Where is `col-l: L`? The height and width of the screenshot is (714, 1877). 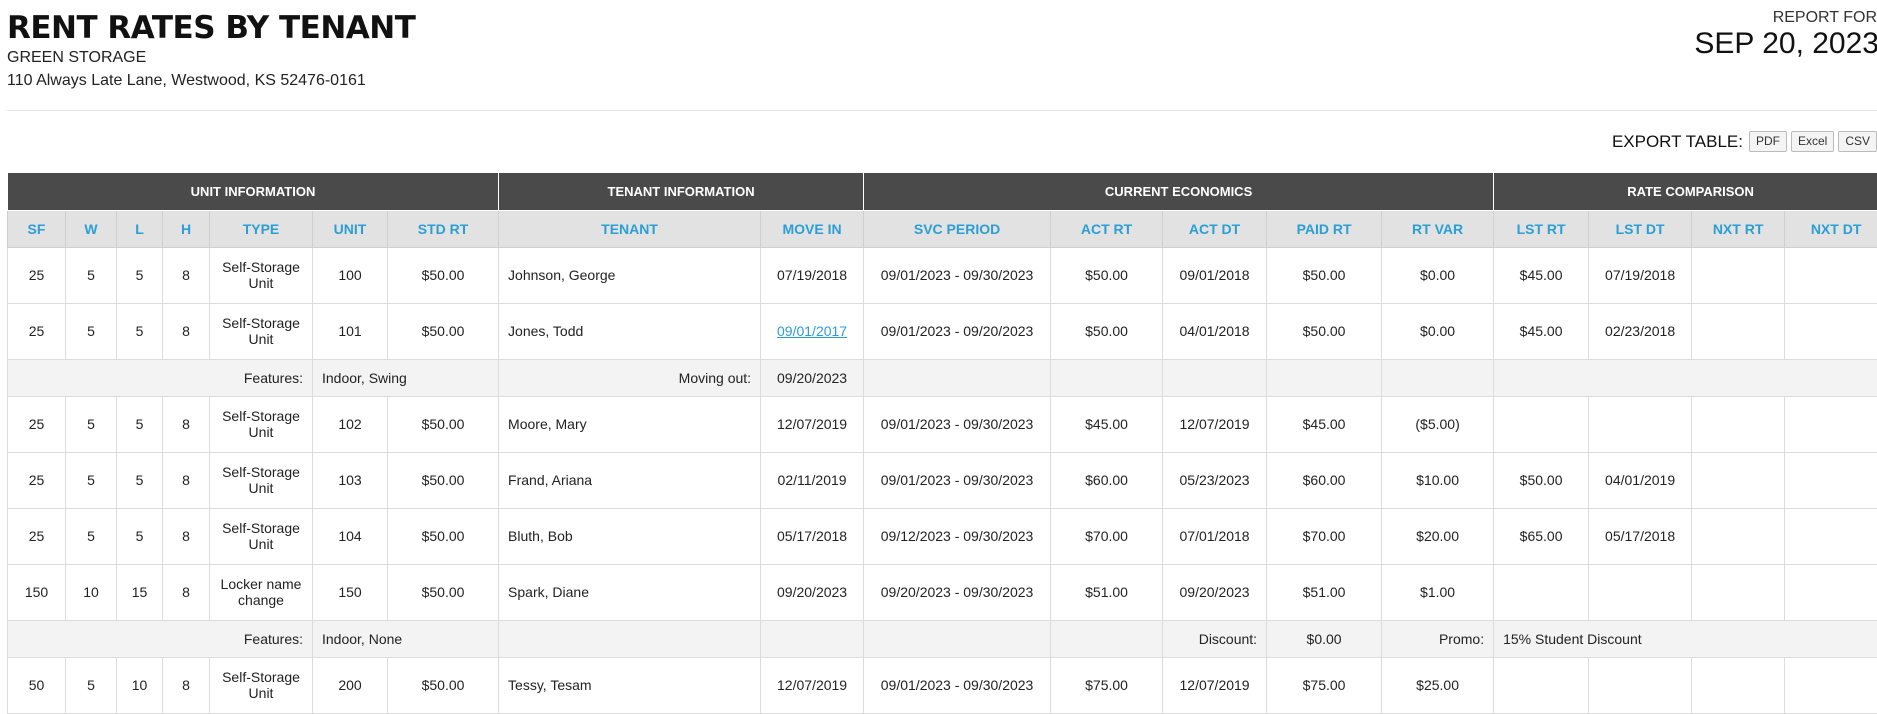
col-l: L is located at coordinates (140, 228).